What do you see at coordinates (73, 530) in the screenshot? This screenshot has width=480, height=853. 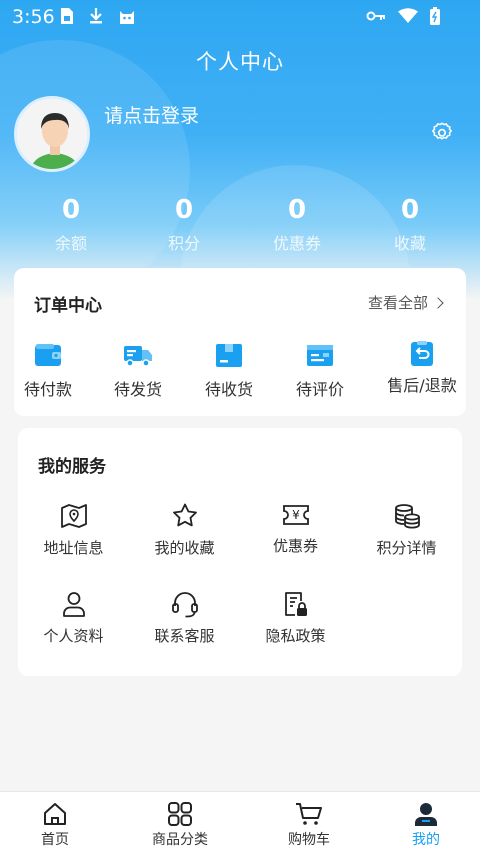 I see `service-address: 地址信息` at bounding box center [73, 530].